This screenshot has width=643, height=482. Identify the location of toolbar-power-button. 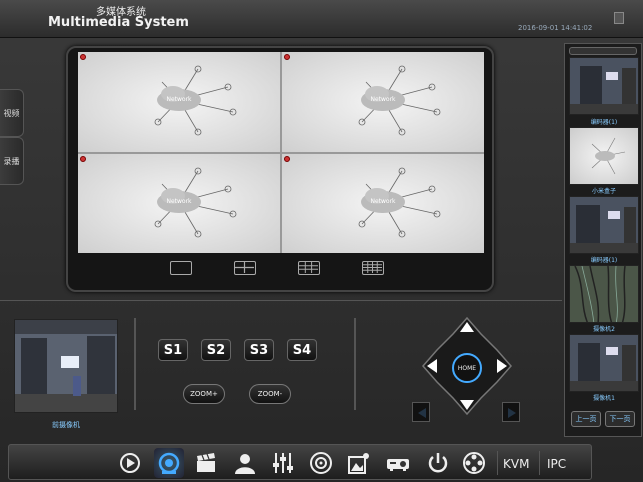
(438, 463).